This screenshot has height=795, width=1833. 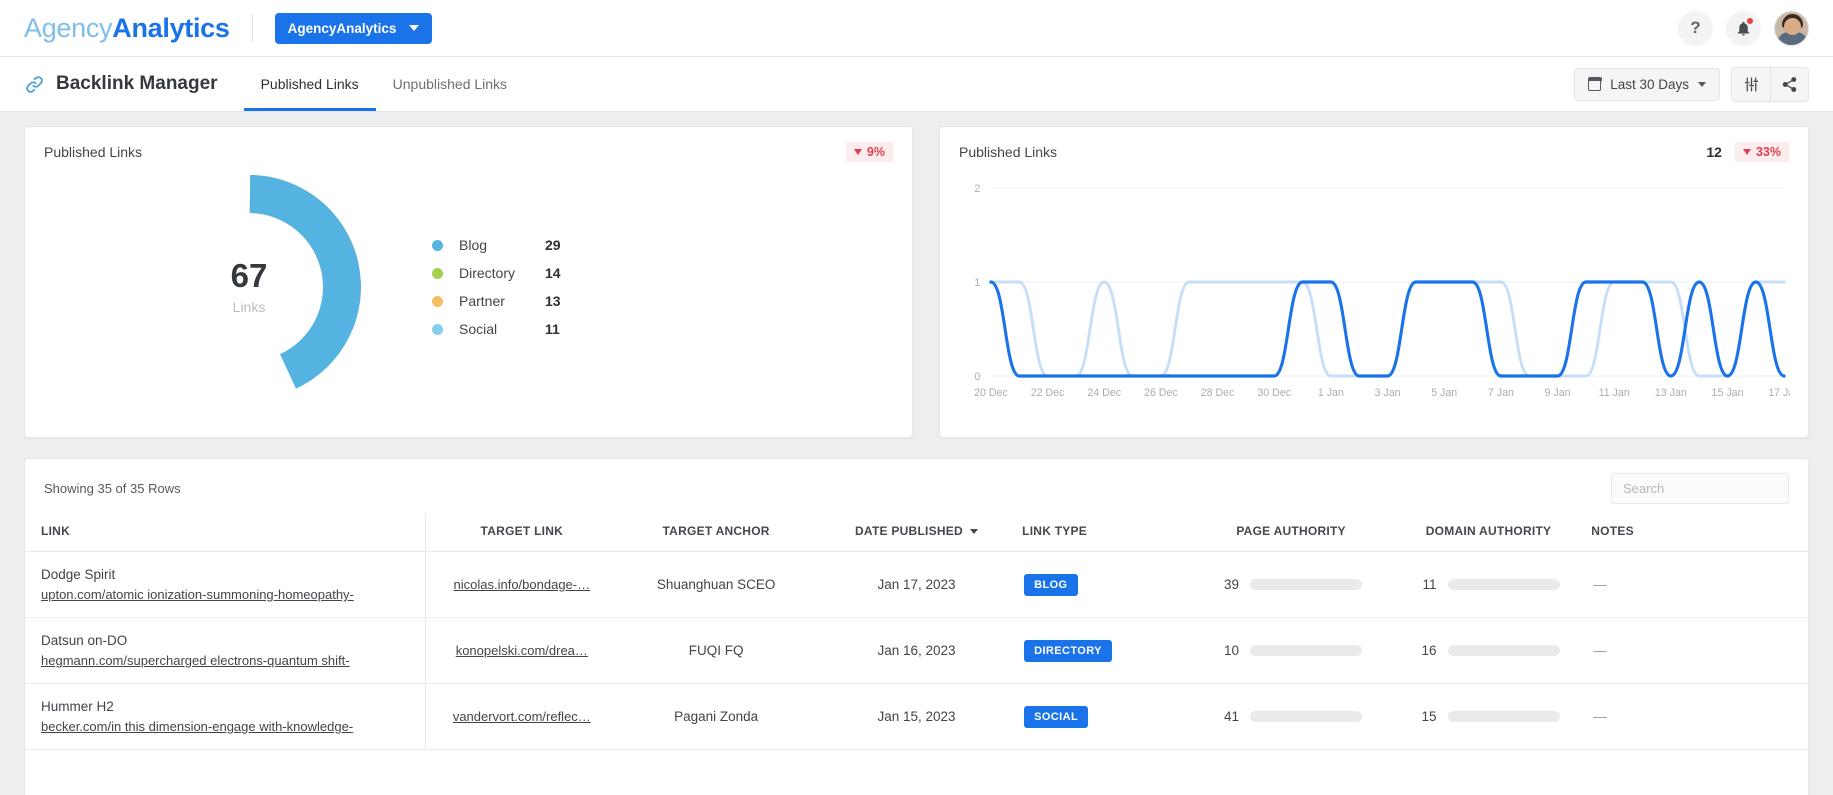 I want to click on date-range-button: Last 30 Days, so click(x=1647, y=84).